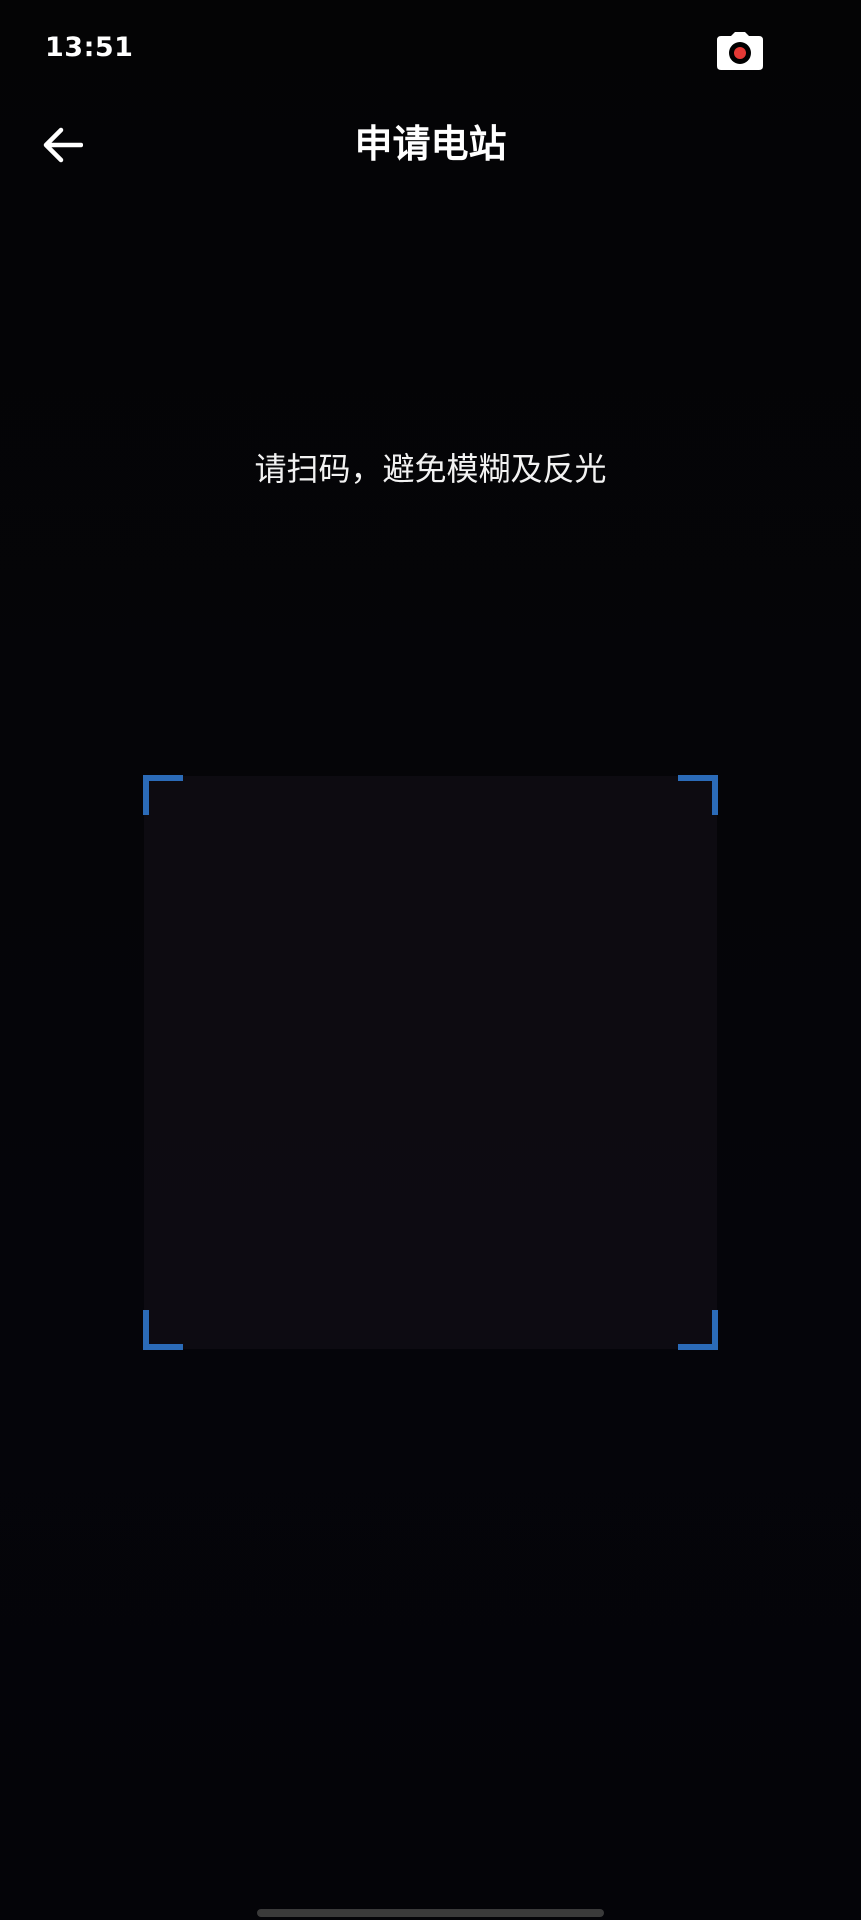 The image size is (861, 1920). Describe the element at coordinates (430, 50) in the screenshot. I see `status-bar: 13:51` at that location.